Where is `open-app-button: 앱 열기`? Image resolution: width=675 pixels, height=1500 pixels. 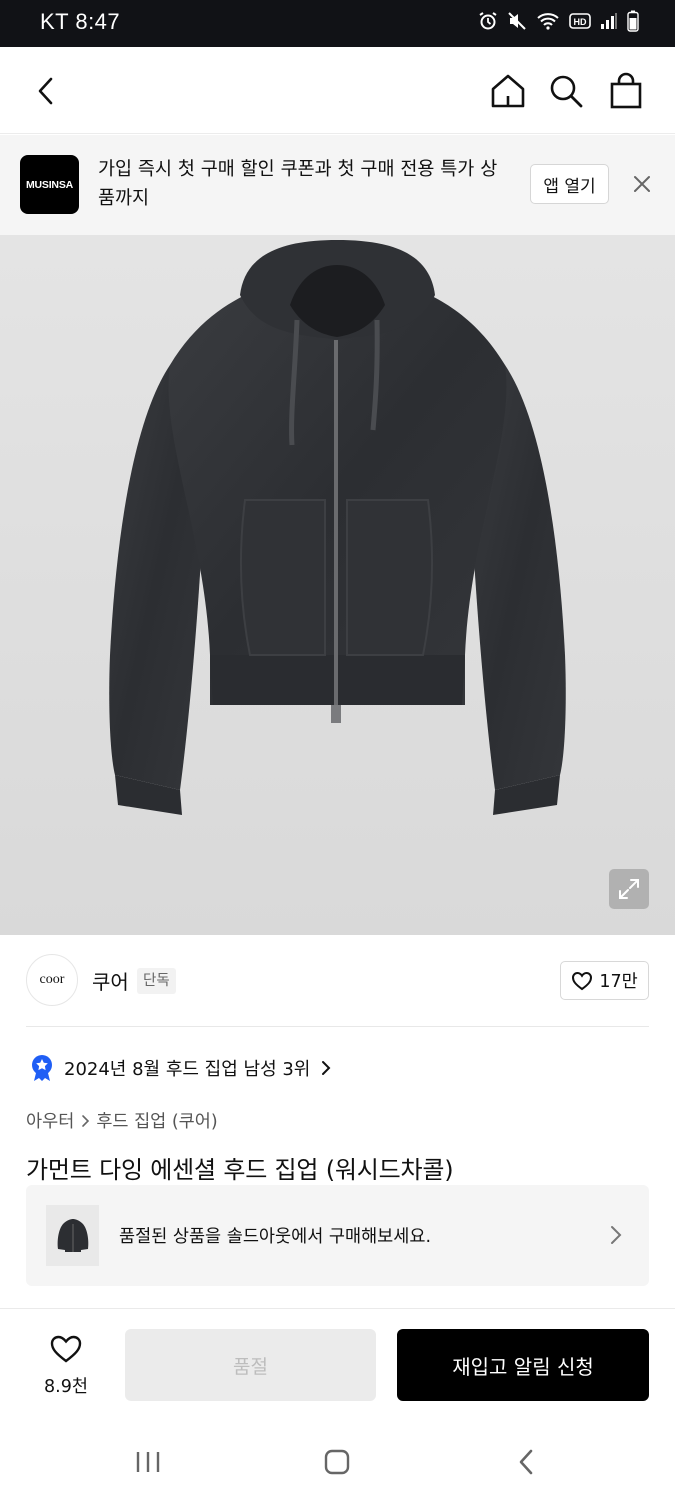 open-app-button: 앱 열기 is located at coordinates (569, 184).